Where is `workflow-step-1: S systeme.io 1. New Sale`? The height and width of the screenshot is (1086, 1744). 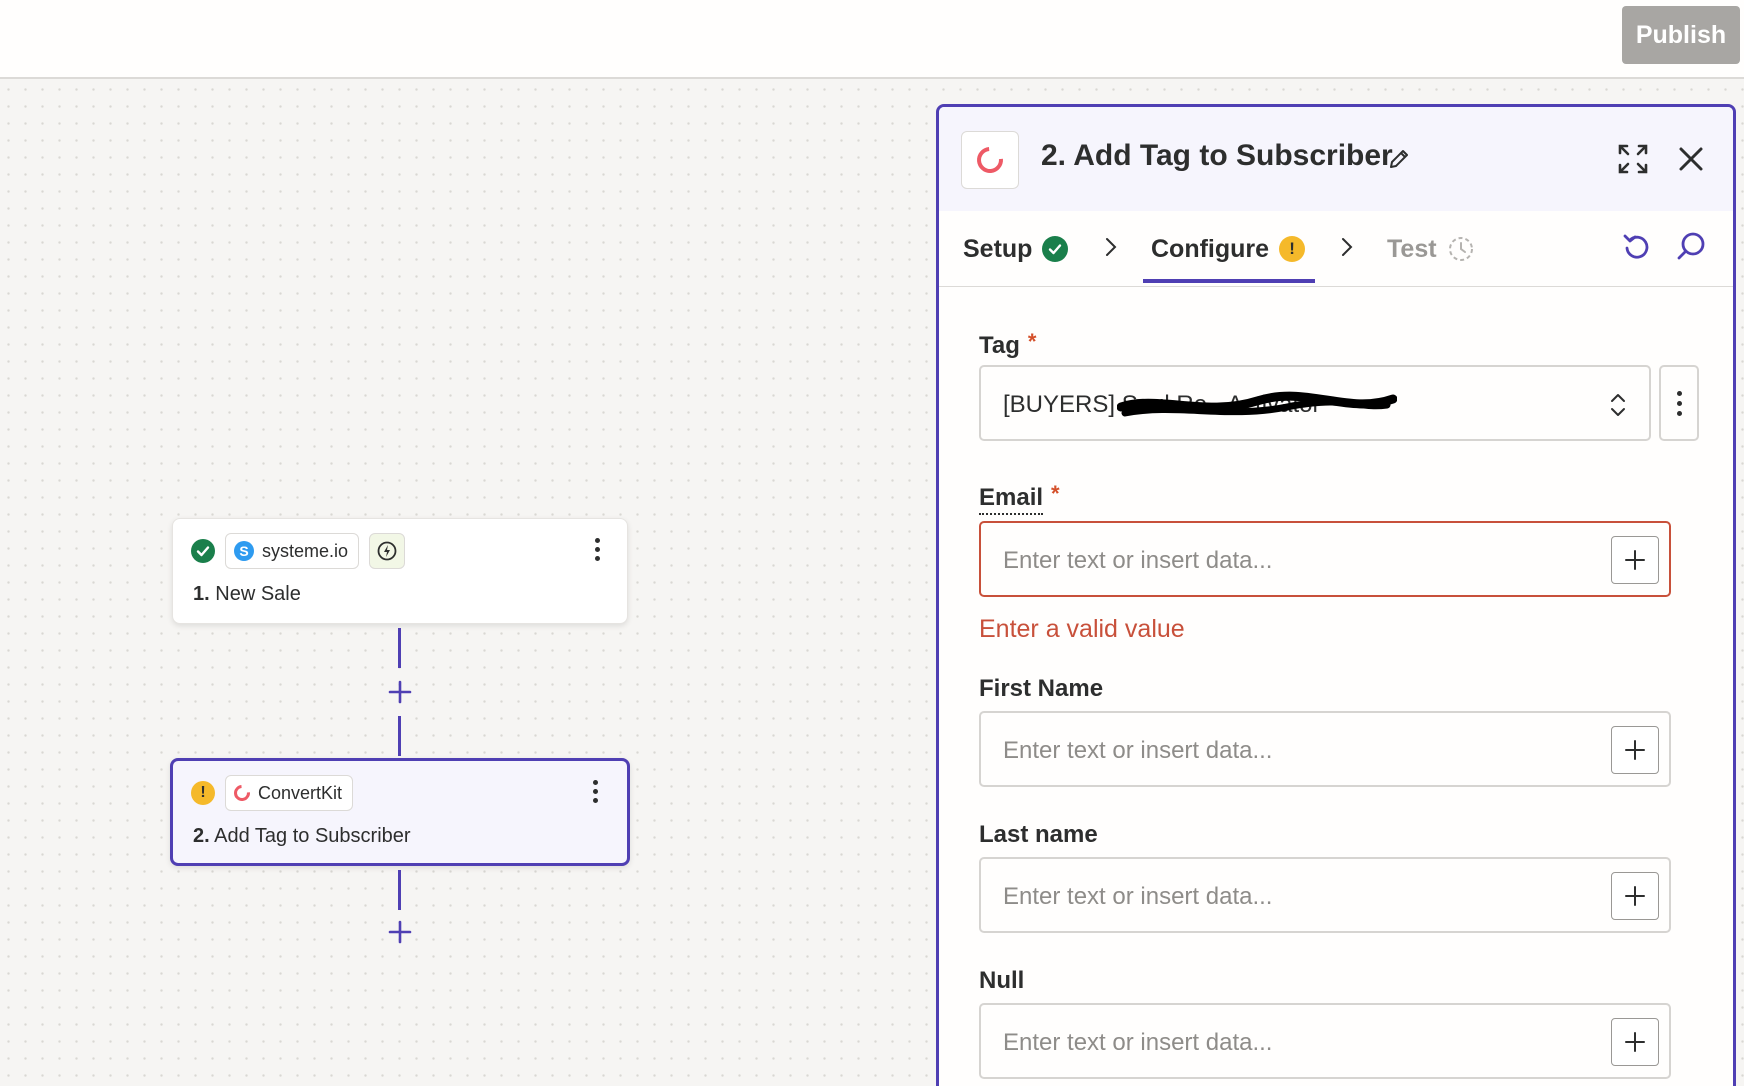
workflow-step-1: S systeme.io 1. New Sale is located at coordinates (400, 571).